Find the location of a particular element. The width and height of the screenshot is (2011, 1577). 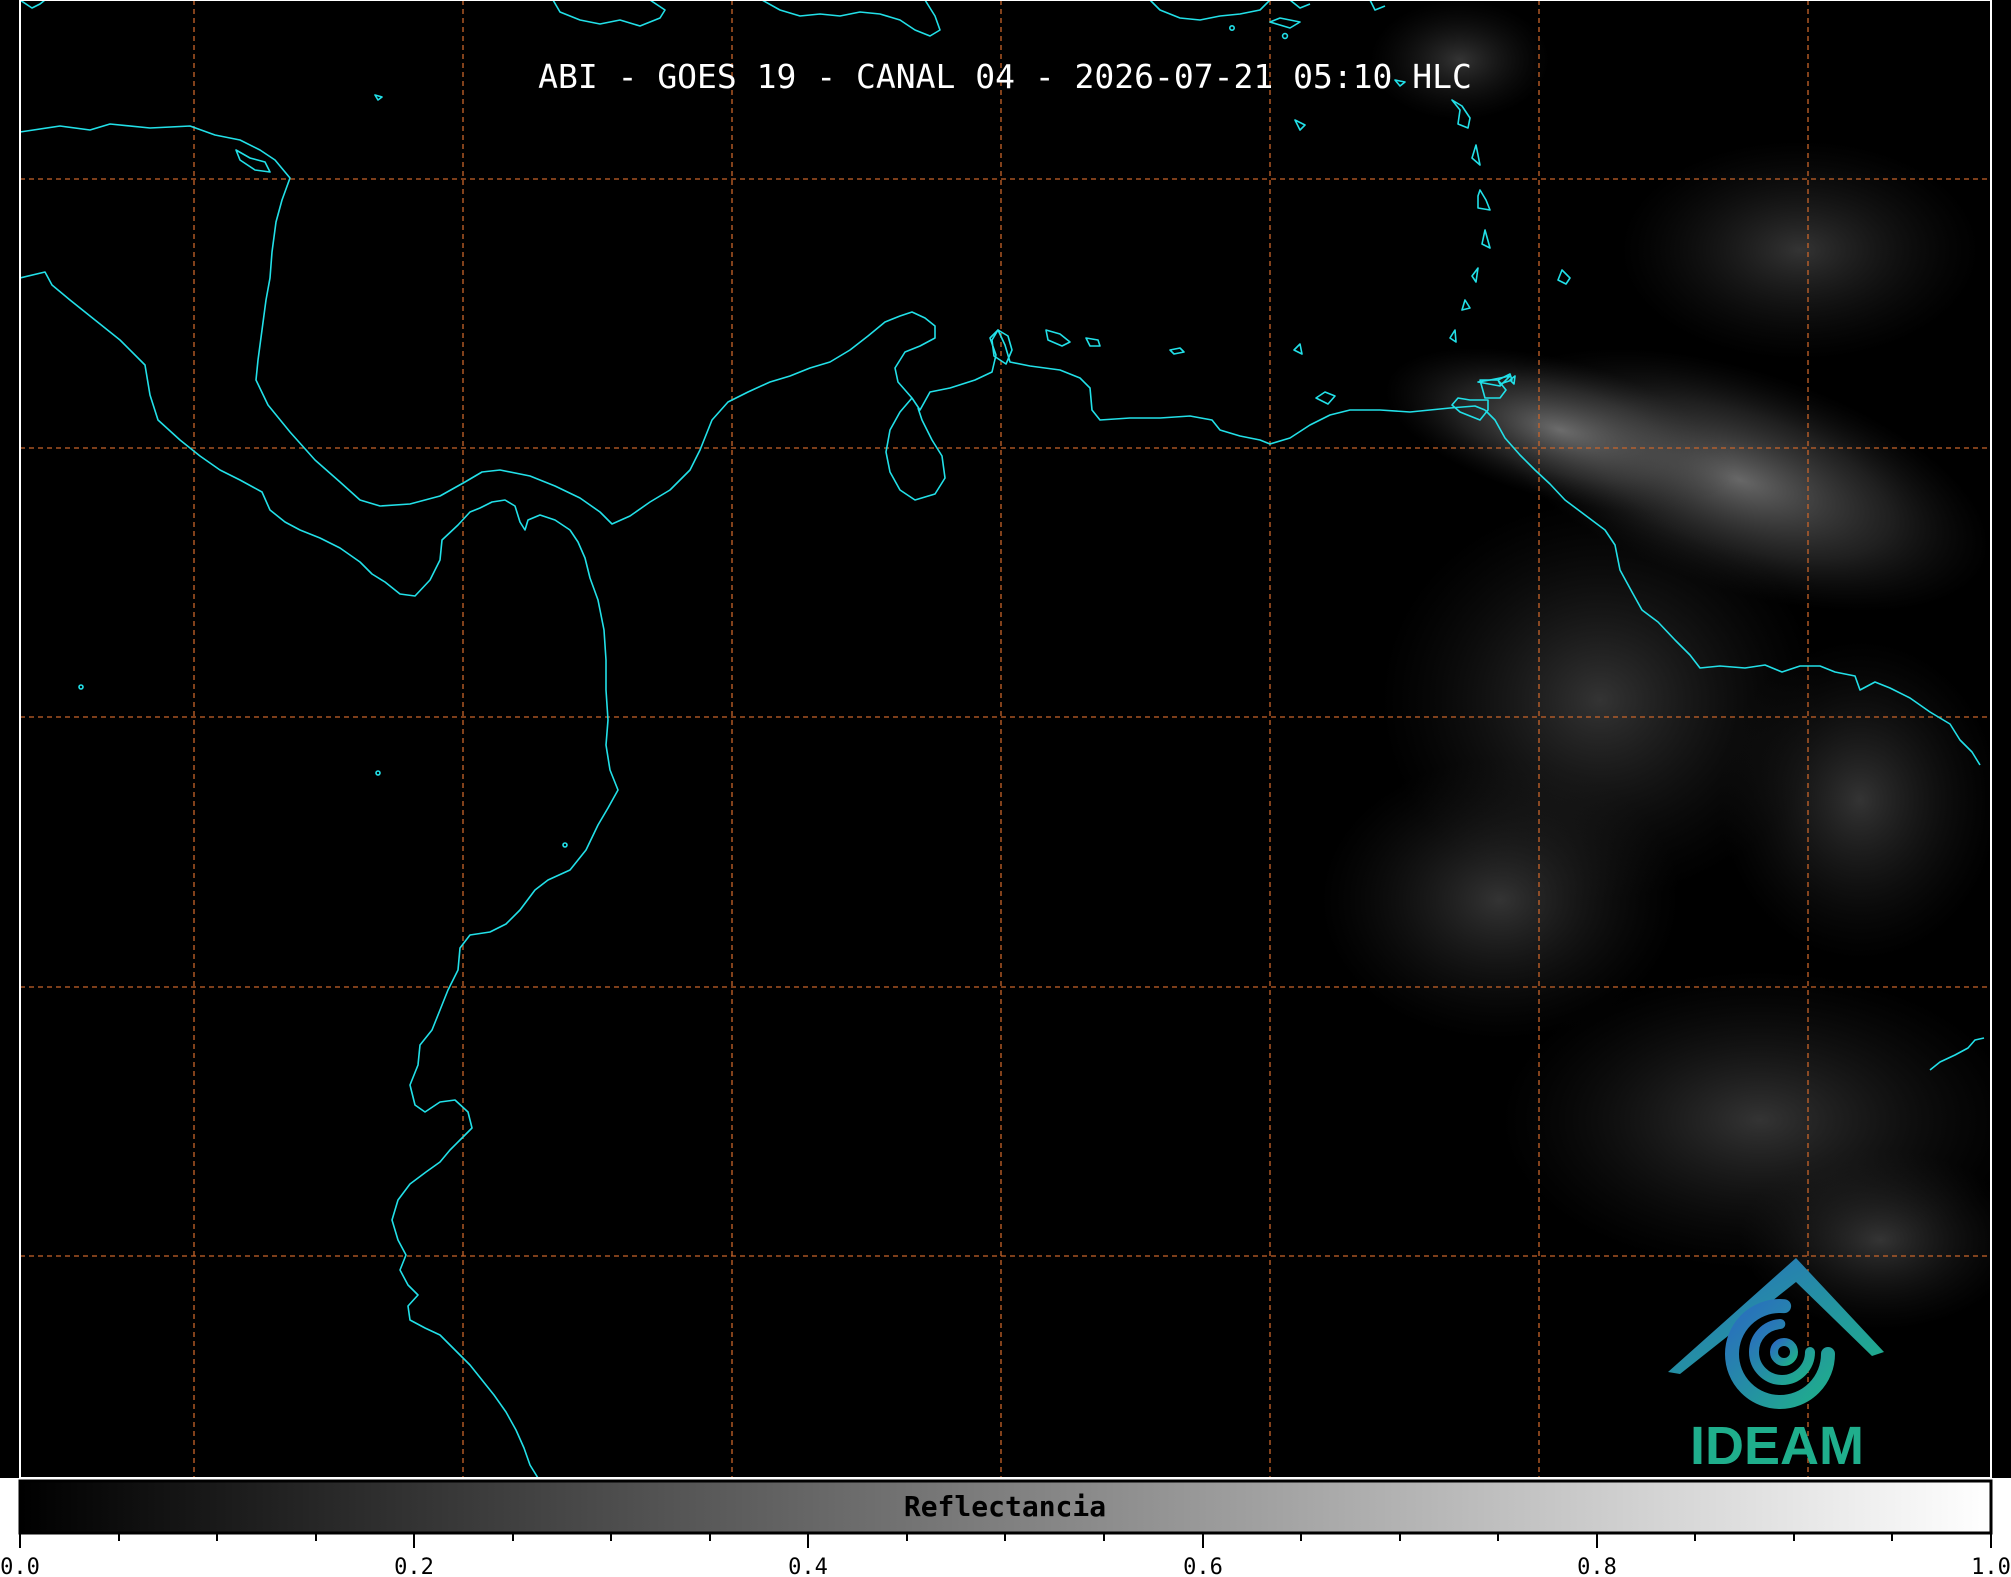

colorbar-tick-label: 0.0 is located at coordinates (20, 1566).